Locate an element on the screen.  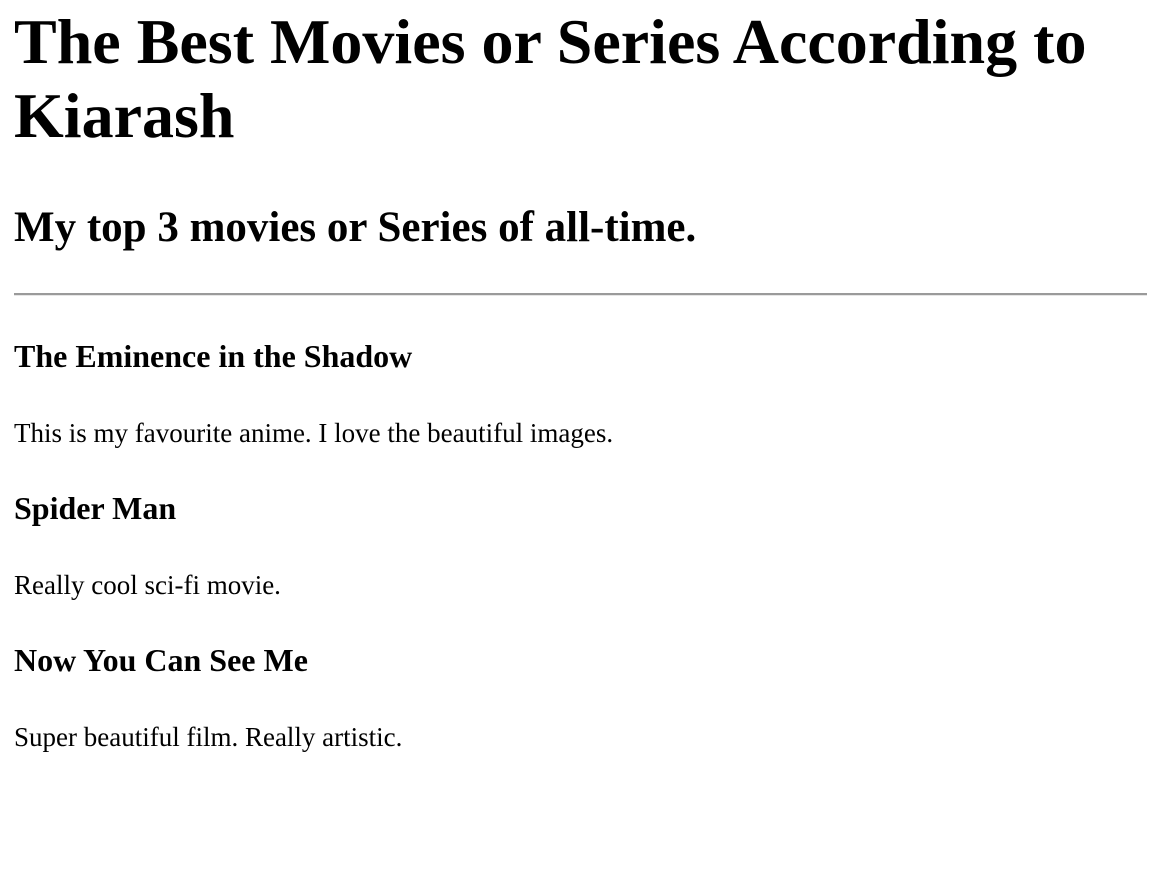
movie-title: Spider Man is located at coordinates (95, 508).